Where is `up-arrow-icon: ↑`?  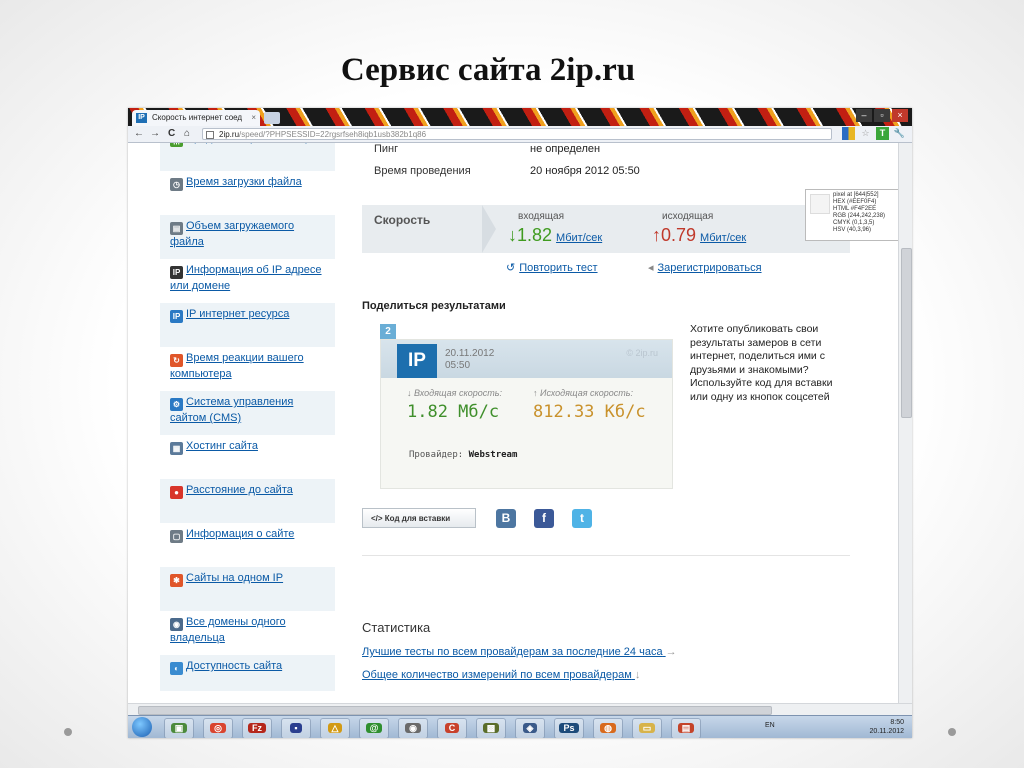 up-arrow-icon: ↑ is located at coordinates (656, 235).